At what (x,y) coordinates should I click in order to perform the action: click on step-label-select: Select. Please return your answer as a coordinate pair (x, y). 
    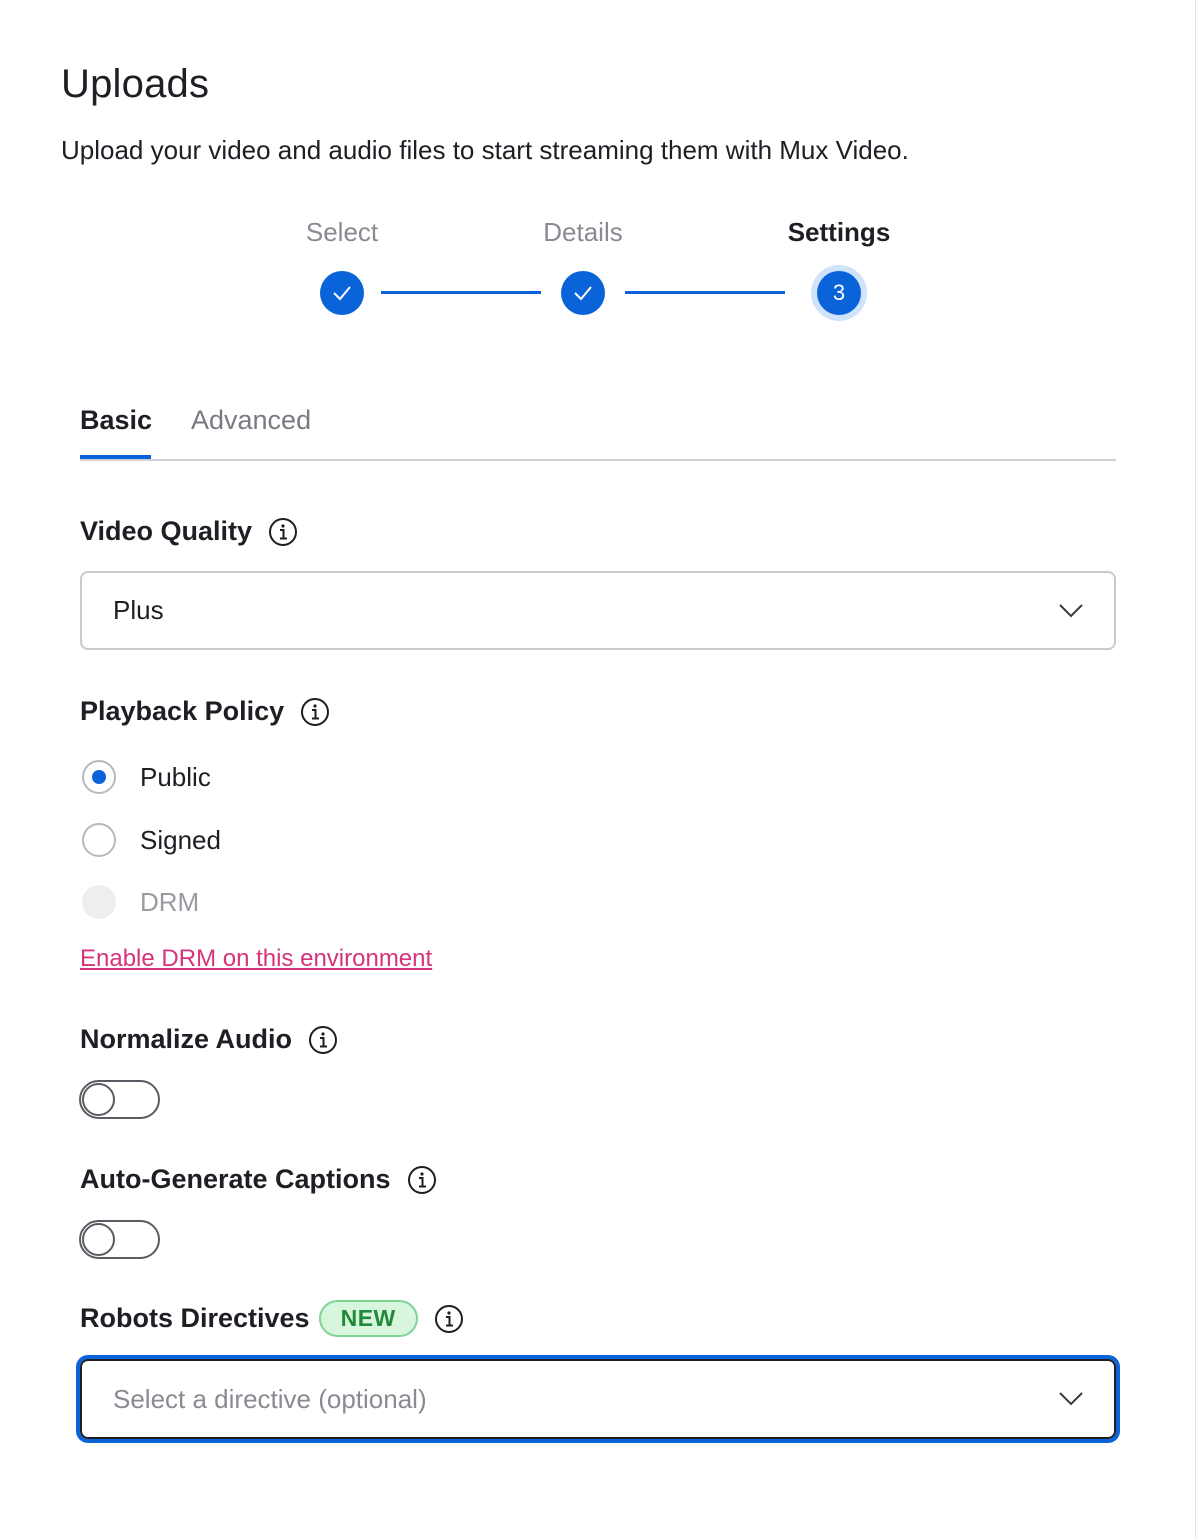
    Looking at the image, I should click on (342, 232).